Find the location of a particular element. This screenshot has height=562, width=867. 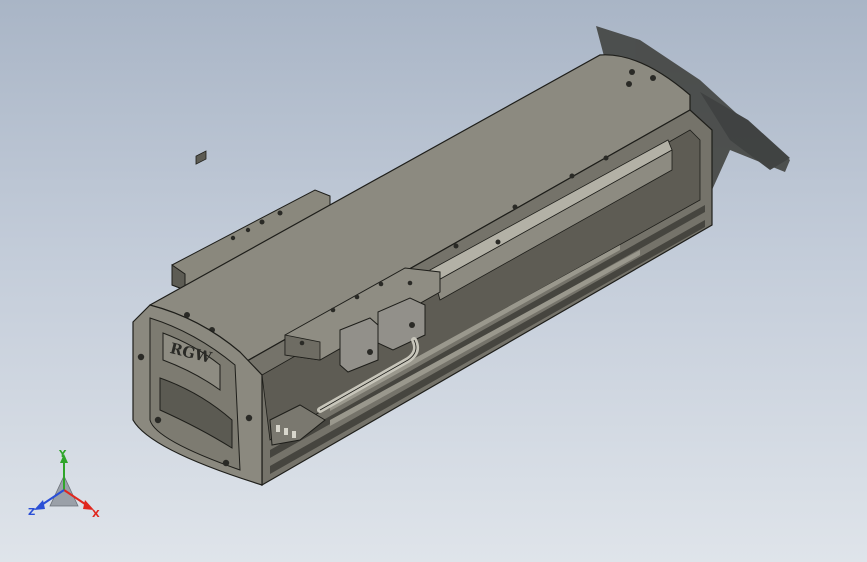

z-axis-label: Z is located at coordinates (31, 512).